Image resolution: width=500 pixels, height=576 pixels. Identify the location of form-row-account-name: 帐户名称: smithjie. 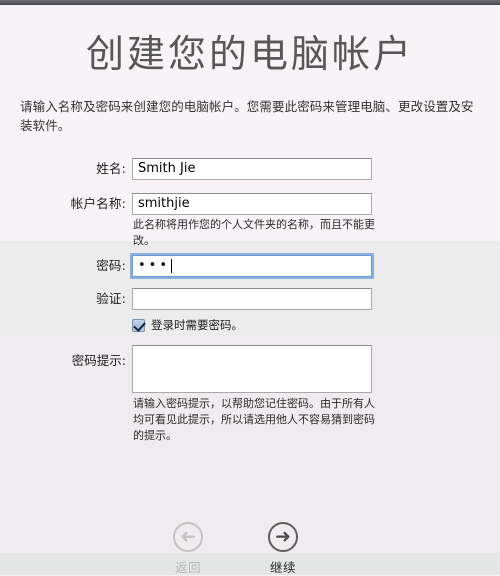
(250, 204).